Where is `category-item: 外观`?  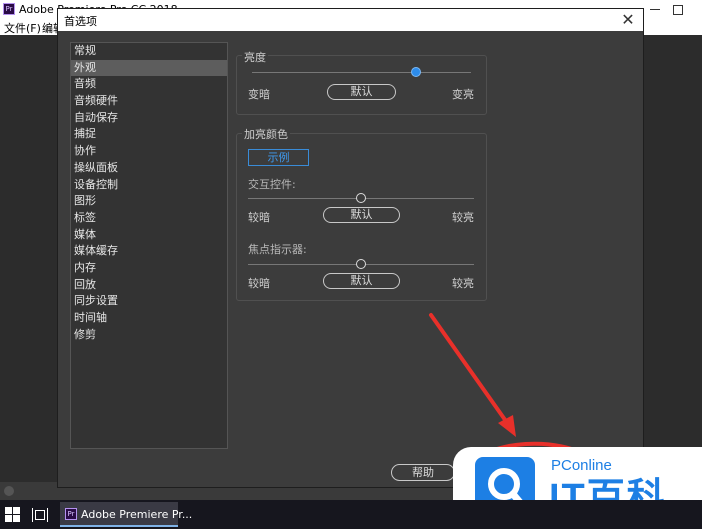 category-item: 外观 is located at coordinates (149, 68).